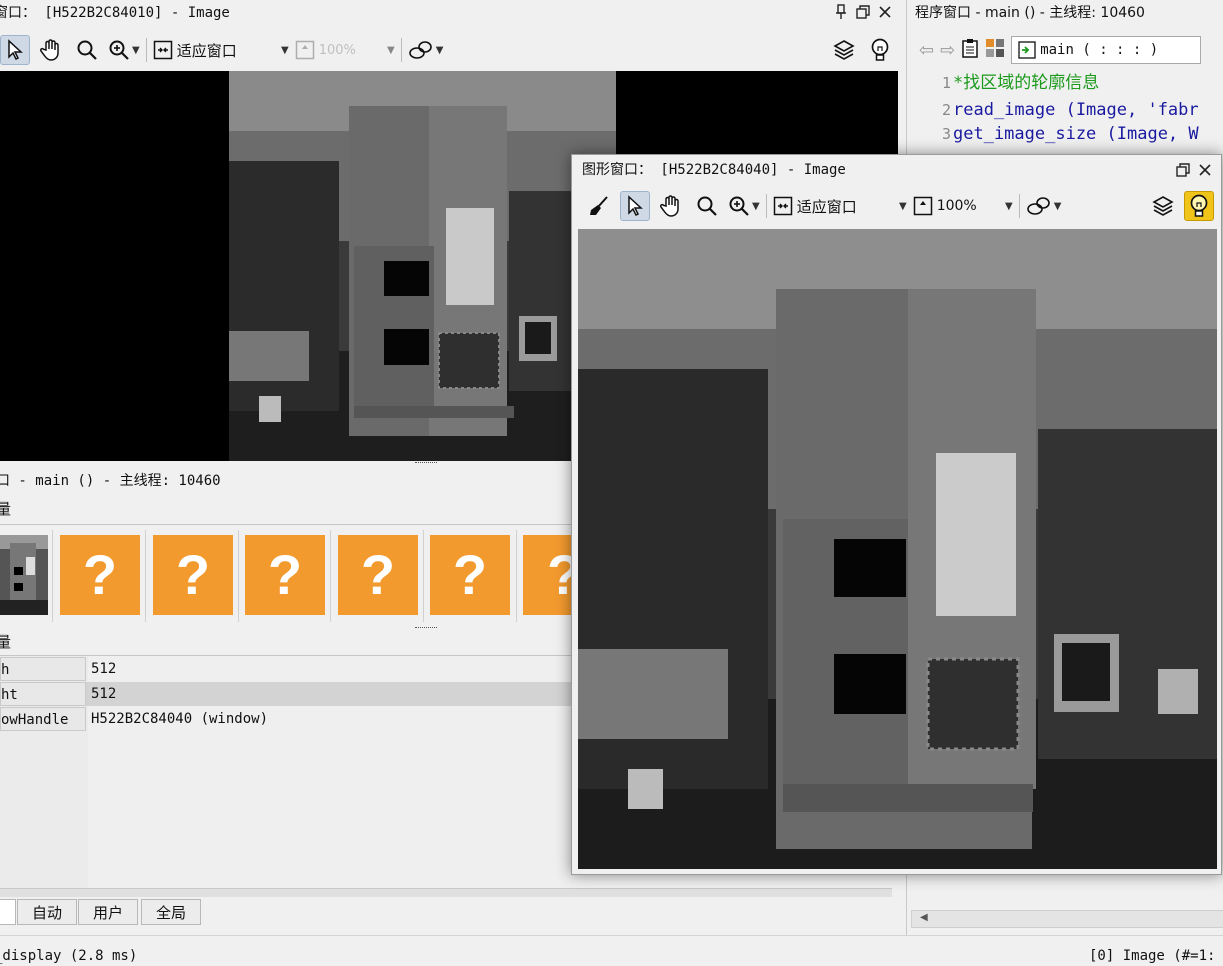 The width and height of the screenshot is (1223, 966). I want to click on clipboard-icon, so click(970, 50).